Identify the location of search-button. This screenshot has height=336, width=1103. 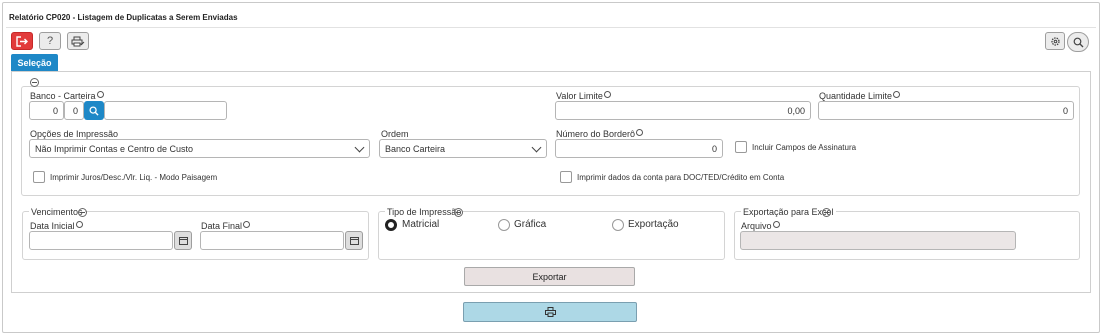
(1078, 42).